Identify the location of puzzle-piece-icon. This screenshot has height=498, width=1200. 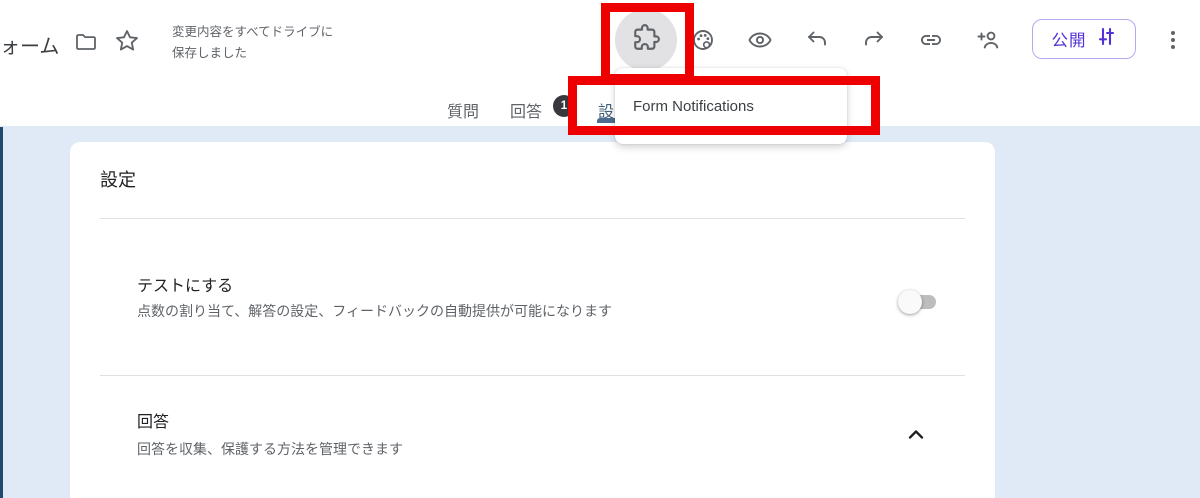
(646, 40).